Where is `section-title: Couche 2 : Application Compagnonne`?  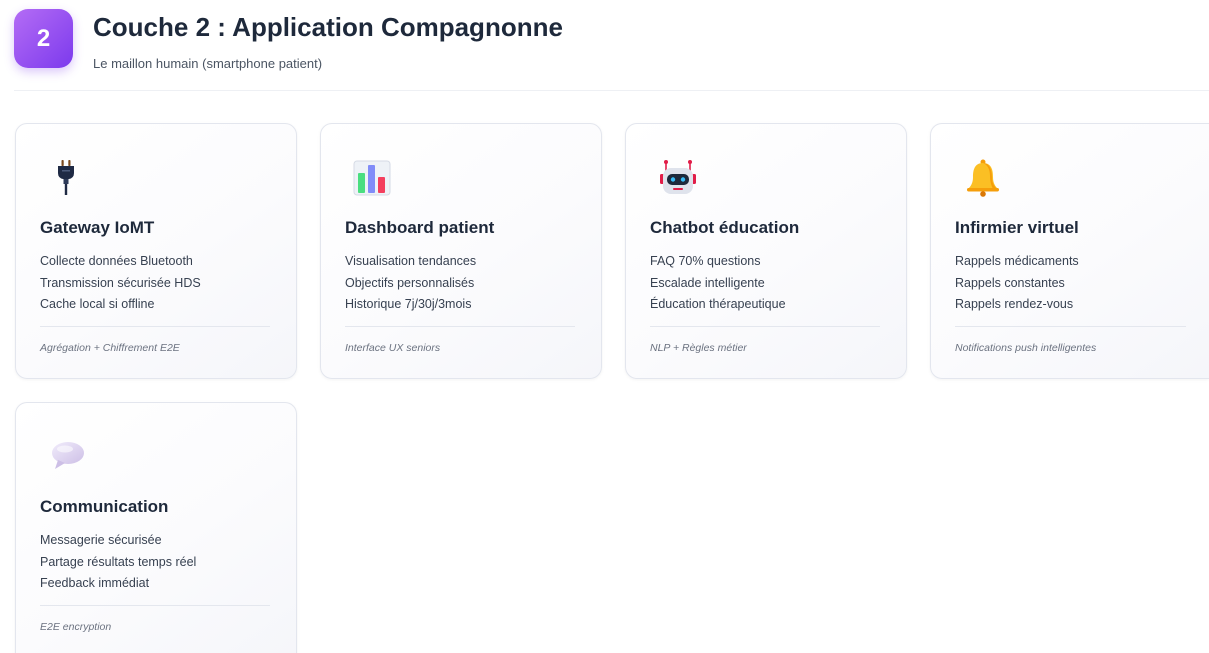
section-title: Couche 2 : Application Compagnonne is located at coordinates (328, 27).